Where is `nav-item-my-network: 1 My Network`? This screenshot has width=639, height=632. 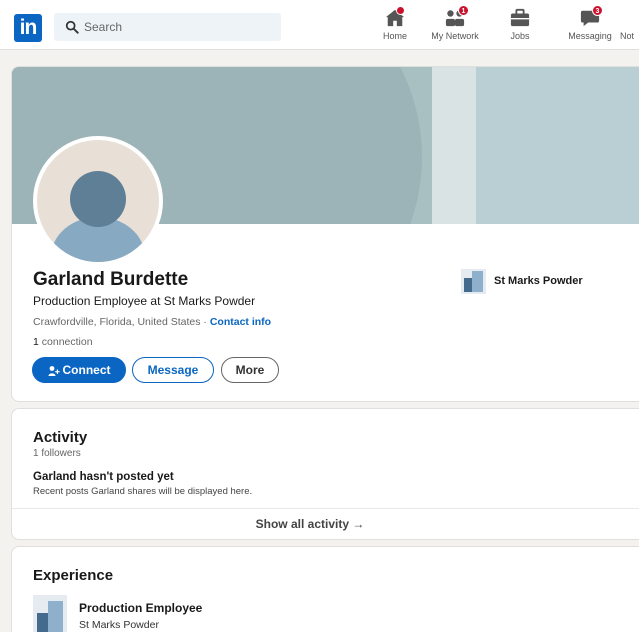 nav-item-my-network: 1 My Network is located at coordinates (455, 25).